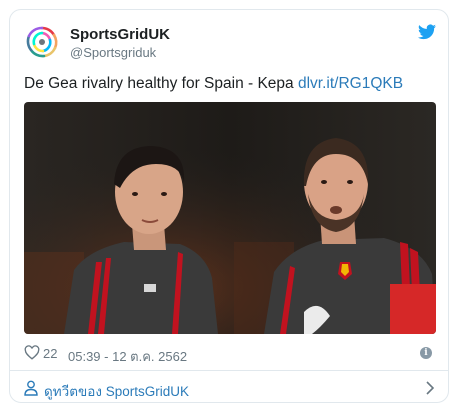 This screenshot has width=458, height=410. What do you see at coordinates (229, 386) in the screenshot?
I see `view-profile-link: ดูทวีตของ SportsGridUK` at bounding box center [229, 386].